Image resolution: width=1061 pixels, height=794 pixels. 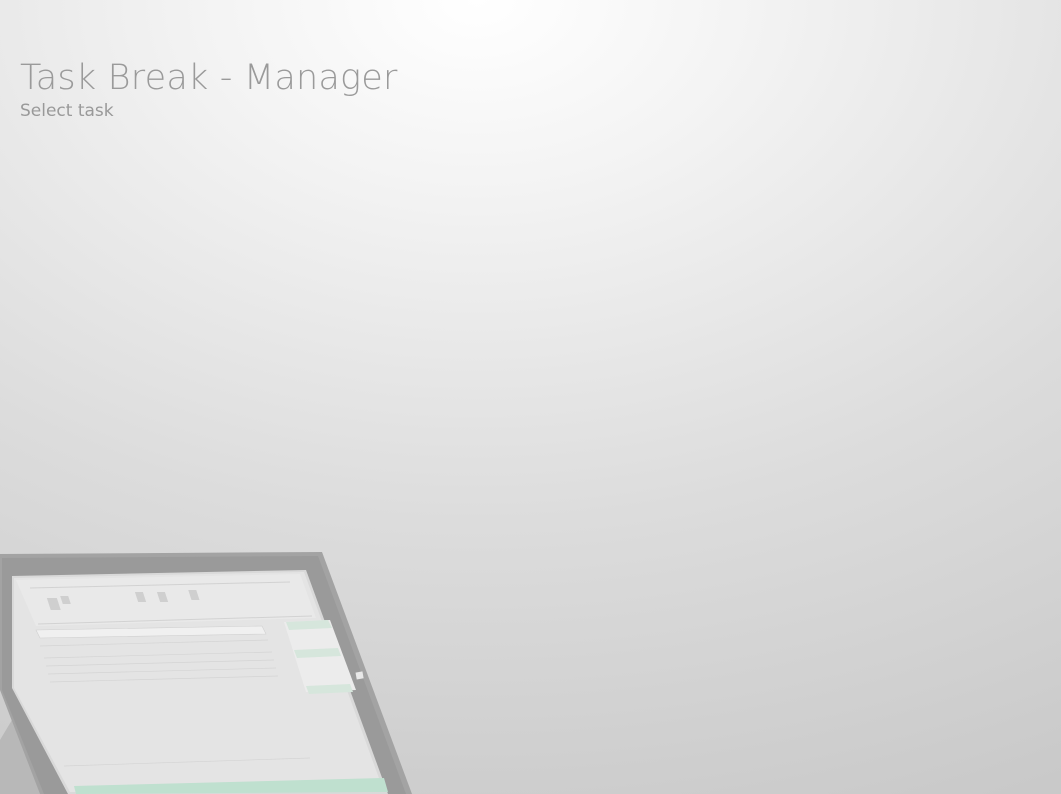 I want to click on tablet-illustration, so click(x=210, y=667).